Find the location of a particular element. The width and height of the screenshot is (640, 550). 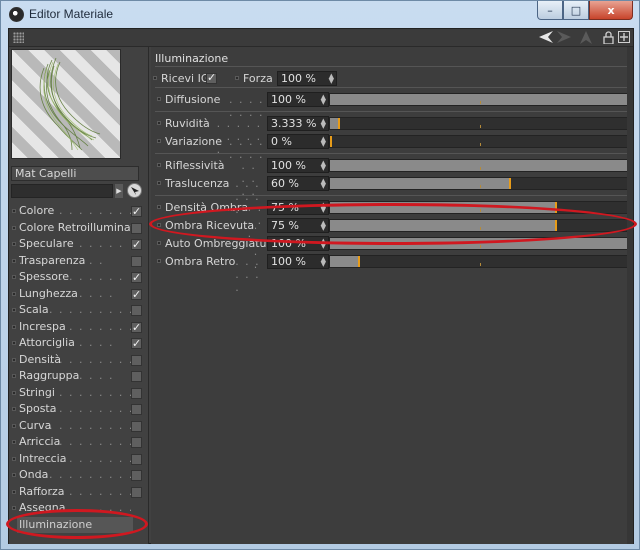

channel-item-spessore: . . . . . . . . . . . Spessore is located at coordinates (78, 277).